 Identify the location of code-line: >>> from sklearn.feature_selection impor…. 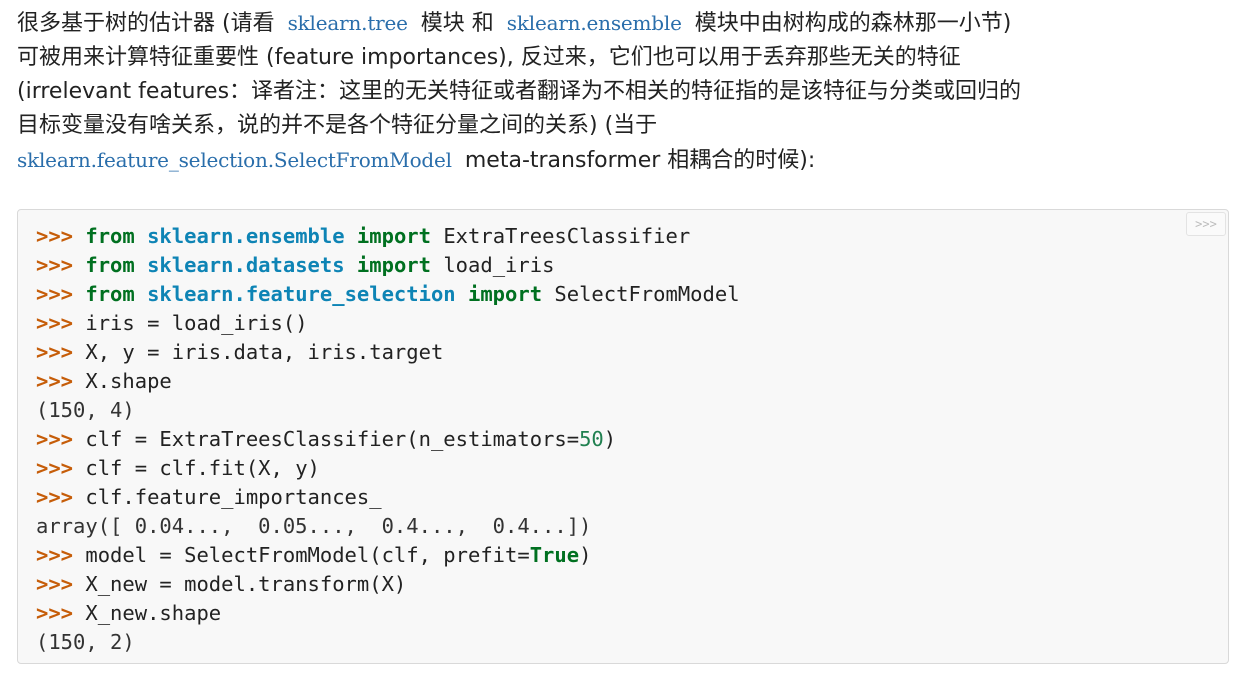
(632, 294).